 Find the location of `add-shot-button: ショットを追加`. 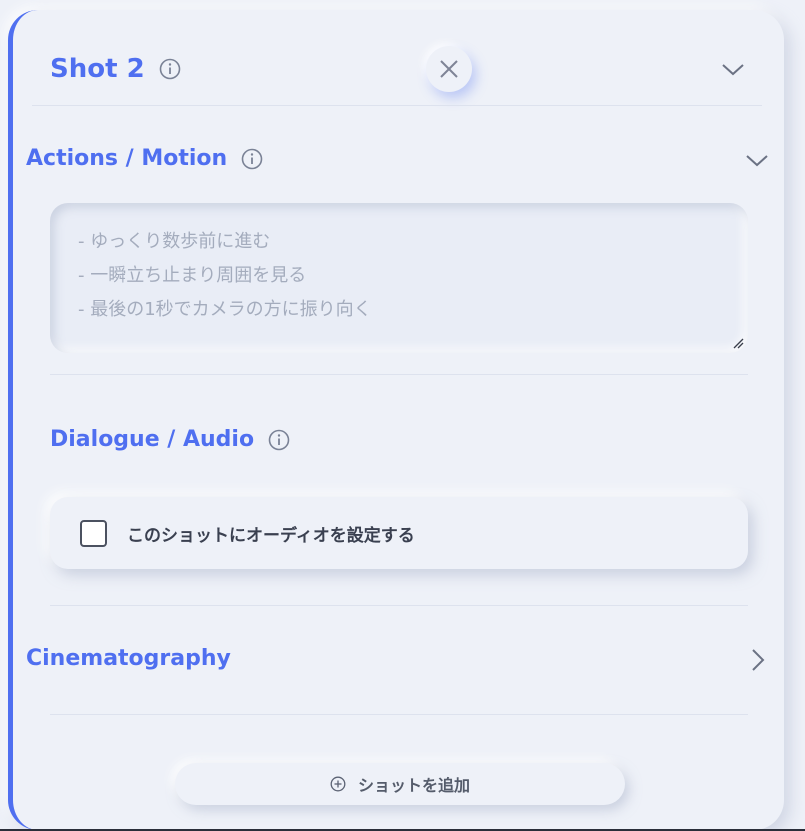

add-shot-button: ショットを追加 is located at coordinates (400, 784).